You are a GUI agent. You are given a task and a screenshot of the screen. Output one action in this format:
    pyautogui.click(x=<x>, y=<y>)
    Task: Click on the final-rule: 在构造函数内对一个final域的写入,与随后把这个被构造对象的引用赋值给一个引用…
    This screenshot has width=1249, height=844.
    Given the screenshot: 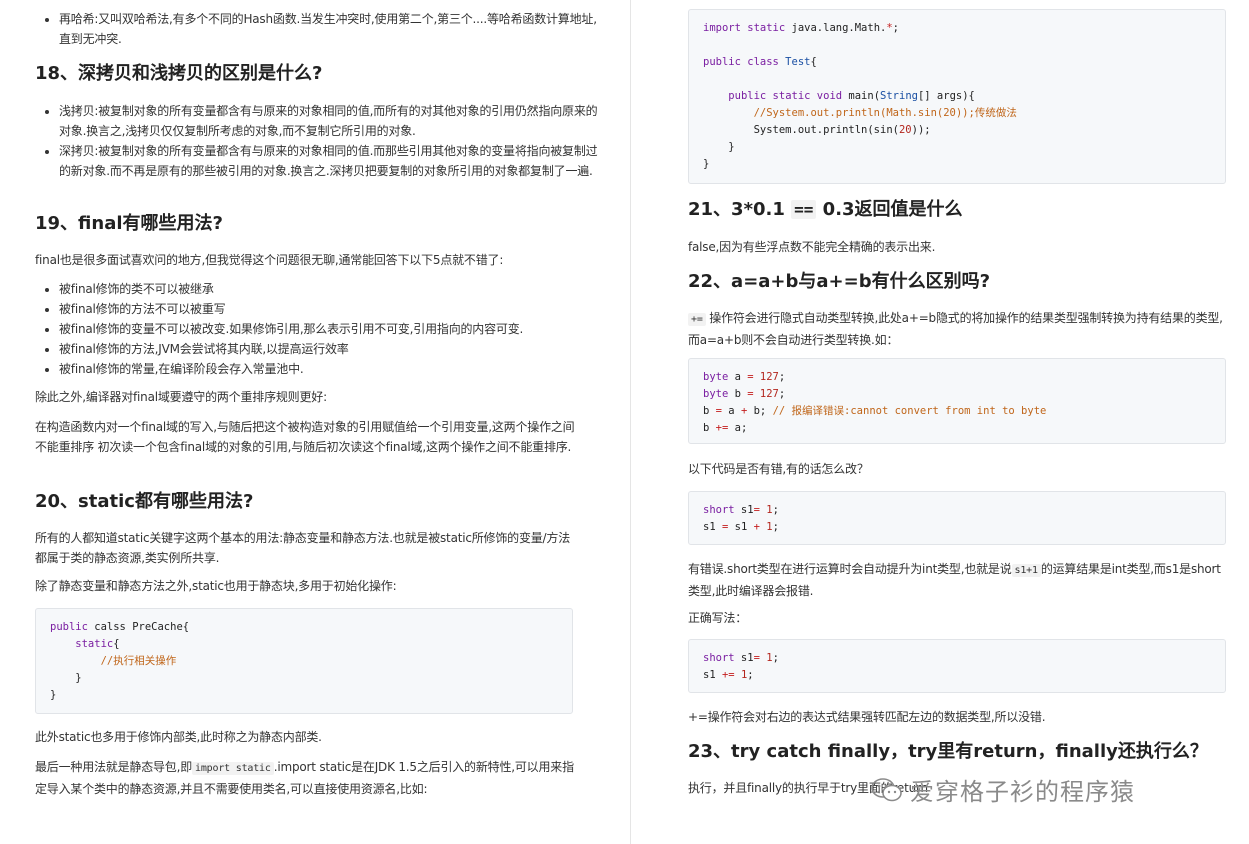 What is the action you would take?
    pyautogui.click(x=305, y=437)
    